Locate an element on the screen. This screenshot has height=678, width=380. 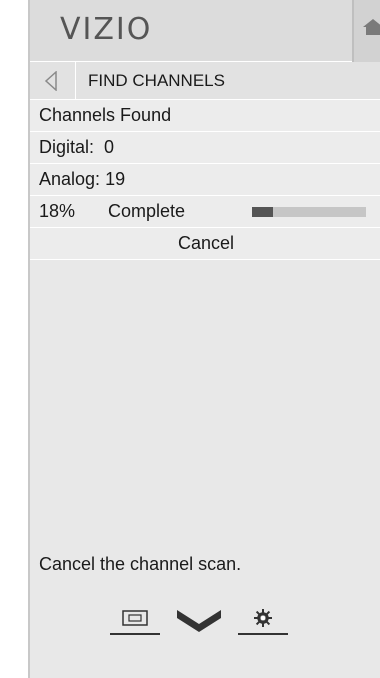
complete-label: Complete is located at coordinates (147, 211).